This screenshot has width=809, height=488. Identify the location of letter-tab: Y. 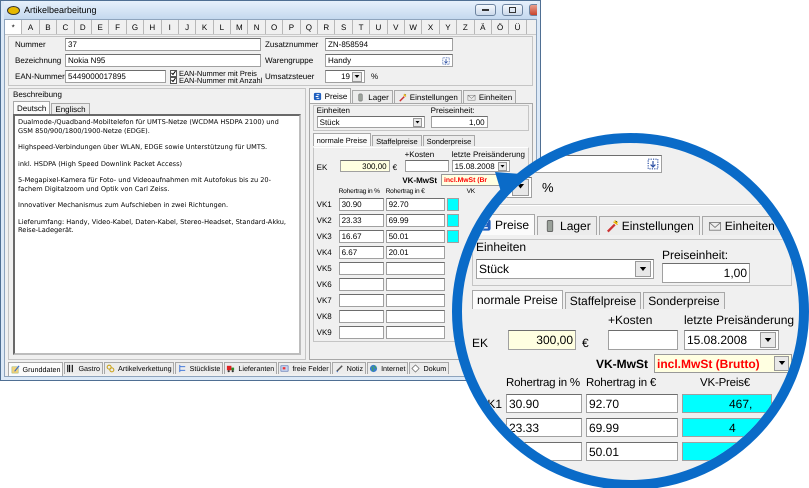
(449, 27).